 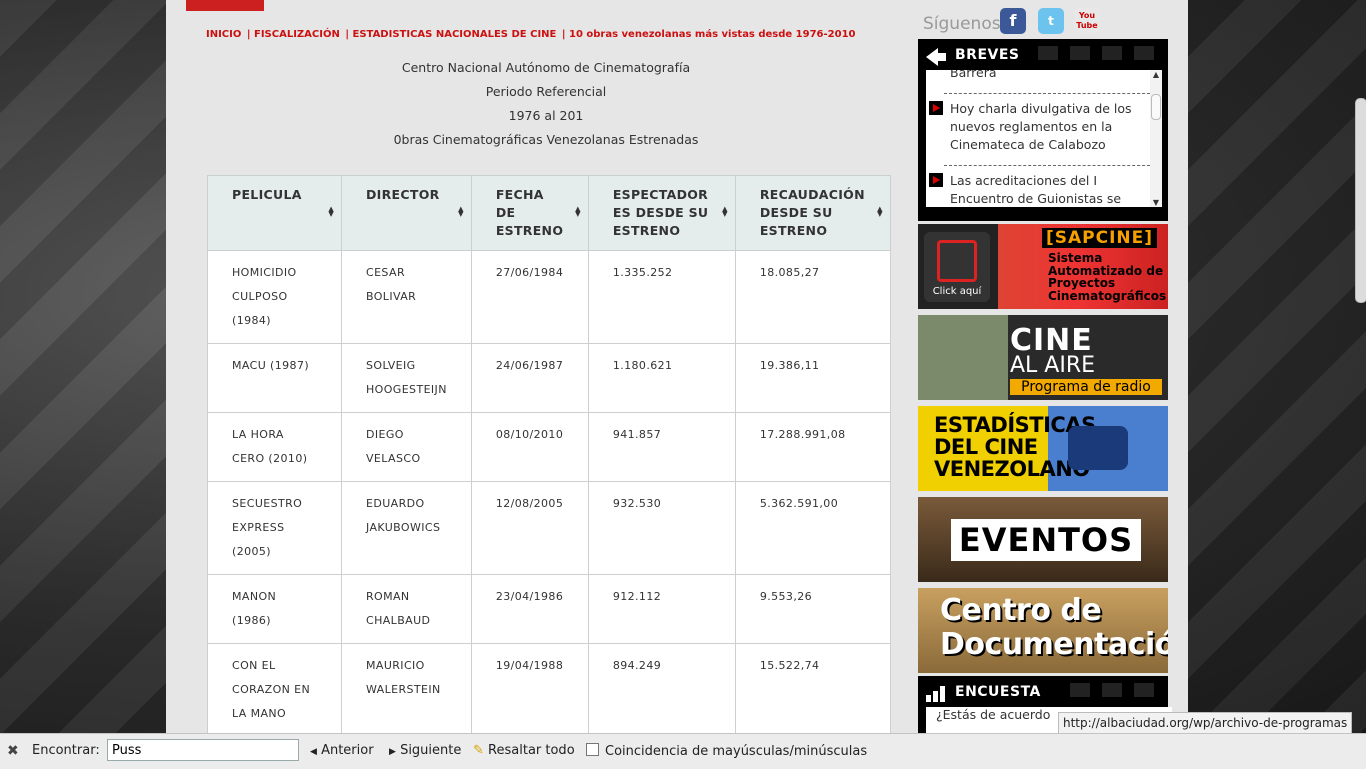 What do you see at coordinates (406, 213) in the screenshot?
I see `column-header-director: DIRECTOR ▲ ▼` at bounding box center [406, 213].